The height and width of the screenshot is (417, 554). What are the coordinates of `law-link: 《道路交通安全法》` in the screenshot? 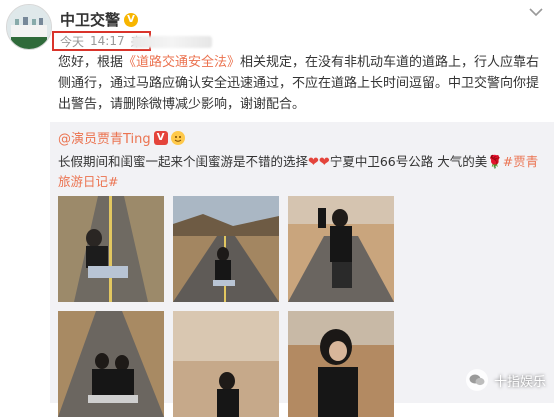 It's located at (181, 62).